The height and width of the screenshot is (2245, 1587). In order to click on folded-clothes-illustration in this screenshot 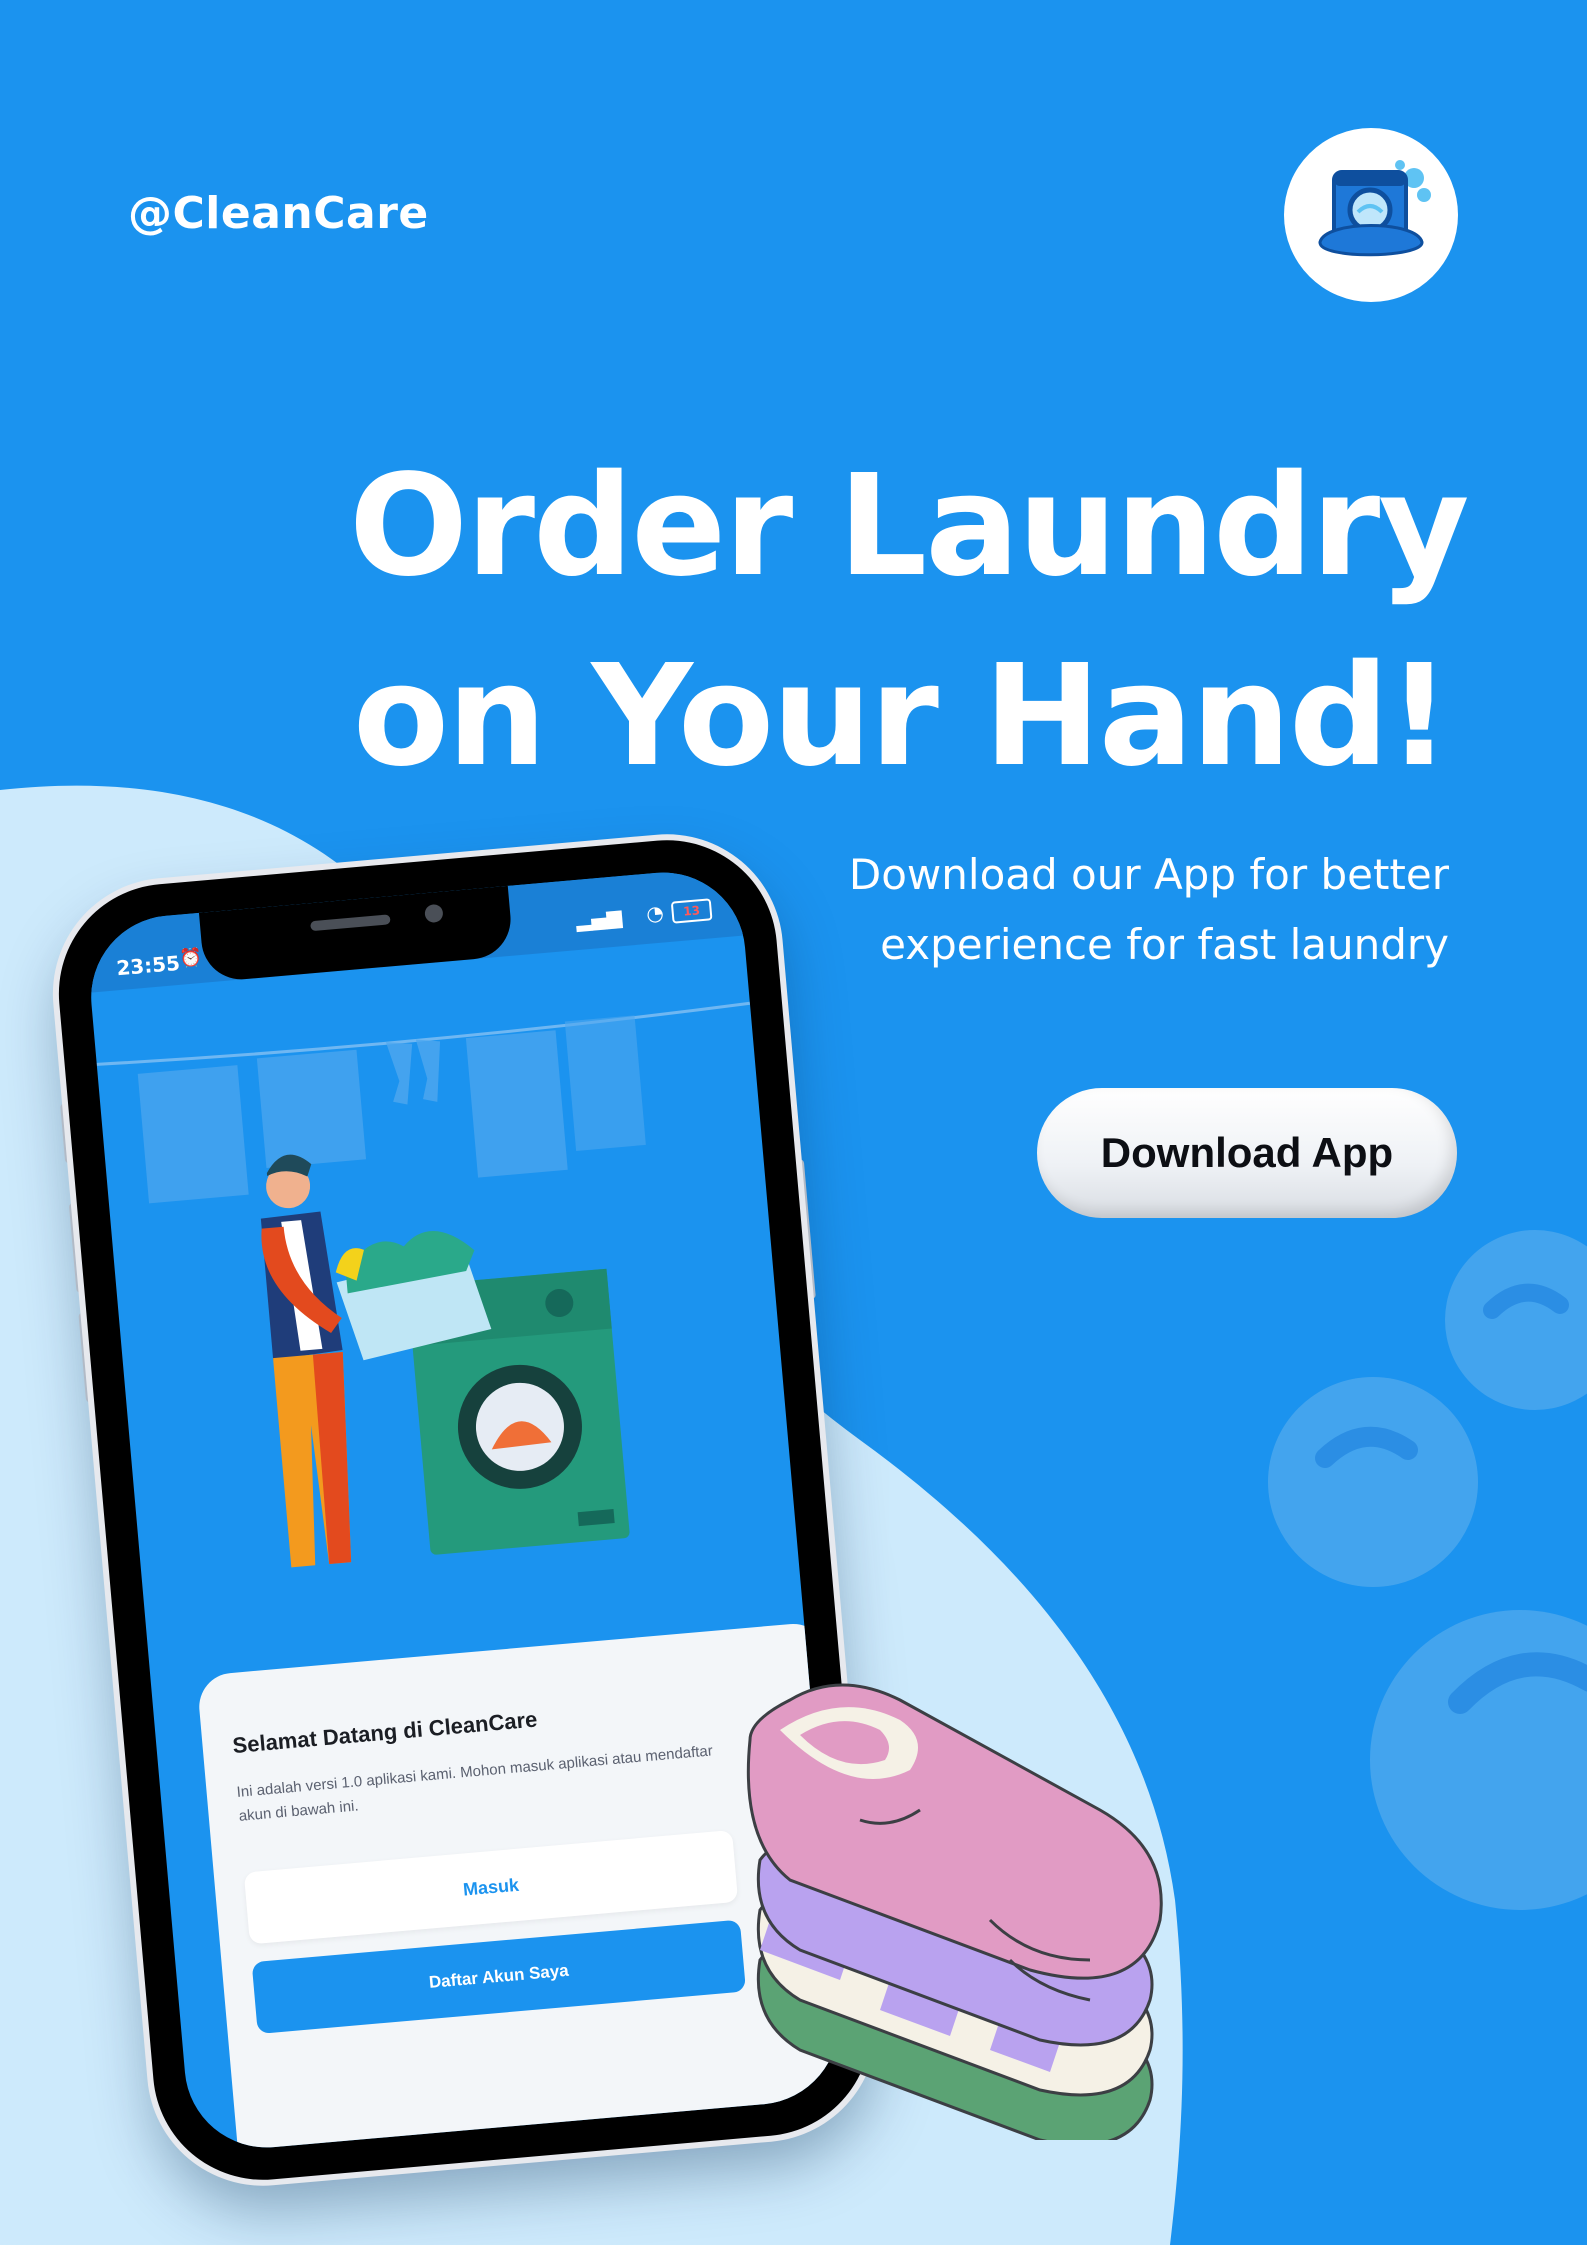, I will do `click(954, 1911)`.